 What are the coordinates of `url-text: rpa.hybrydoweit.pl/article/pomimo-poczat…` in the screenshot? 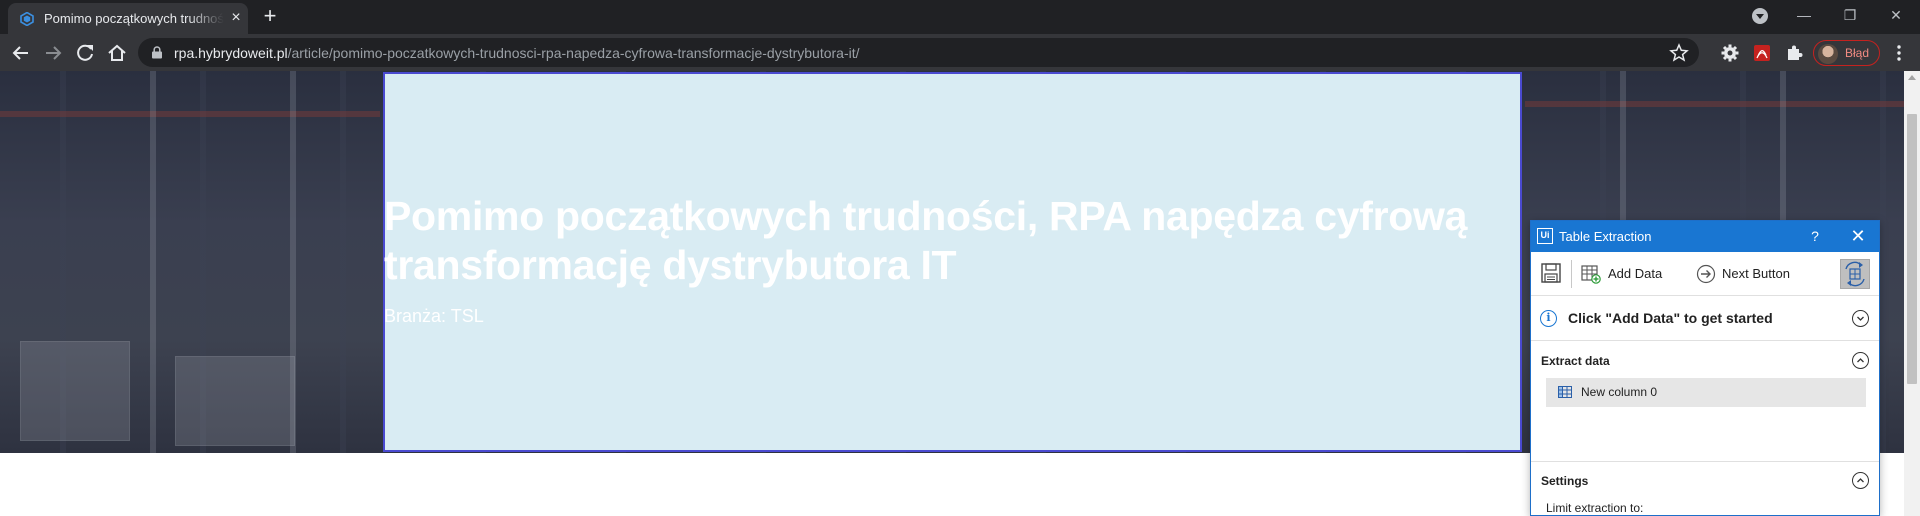 It's located at (517, 53).